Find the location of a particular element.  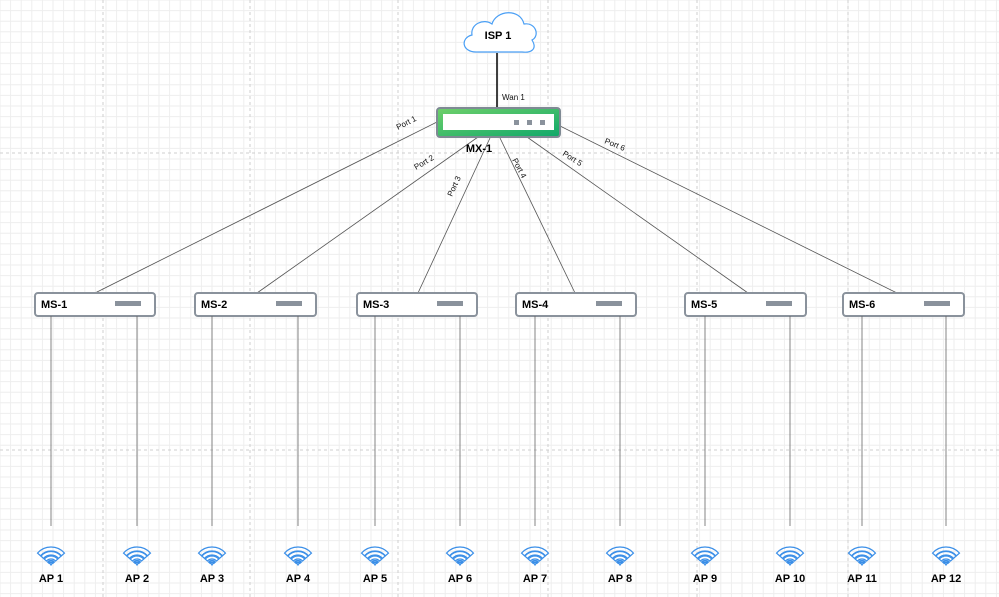

switch-label: MS-4 is located at coordinates (535, 305).